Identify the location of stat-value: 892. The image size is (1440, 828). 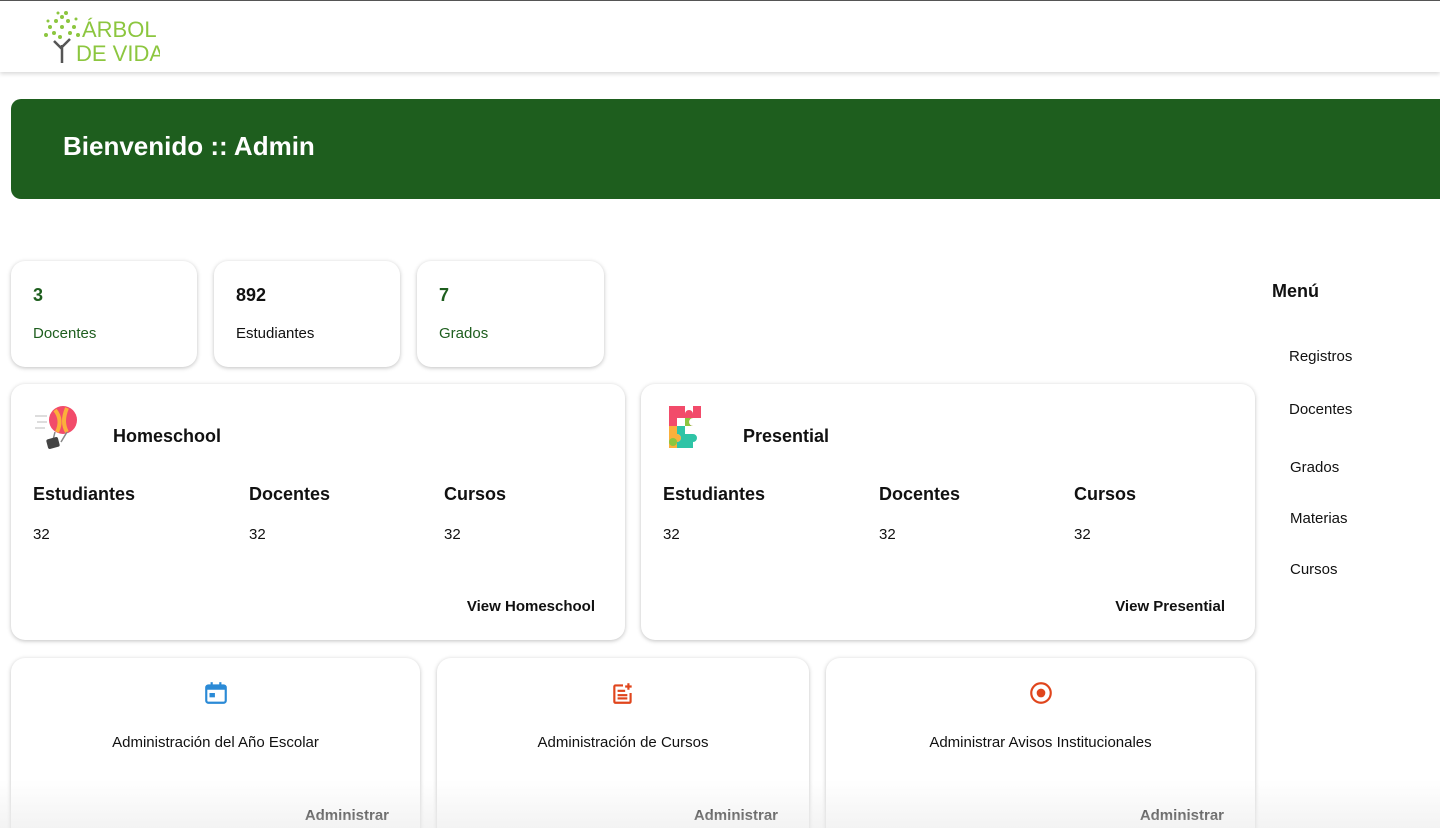
(251, 295).